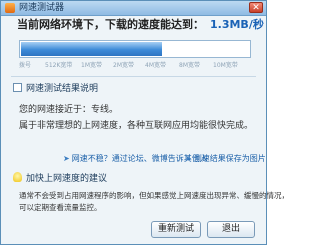 The image size is (320, 245). Describe the element at coordinates (59, 65) in the screenshot. I see `scale-tick: 512K宽带` at that location.